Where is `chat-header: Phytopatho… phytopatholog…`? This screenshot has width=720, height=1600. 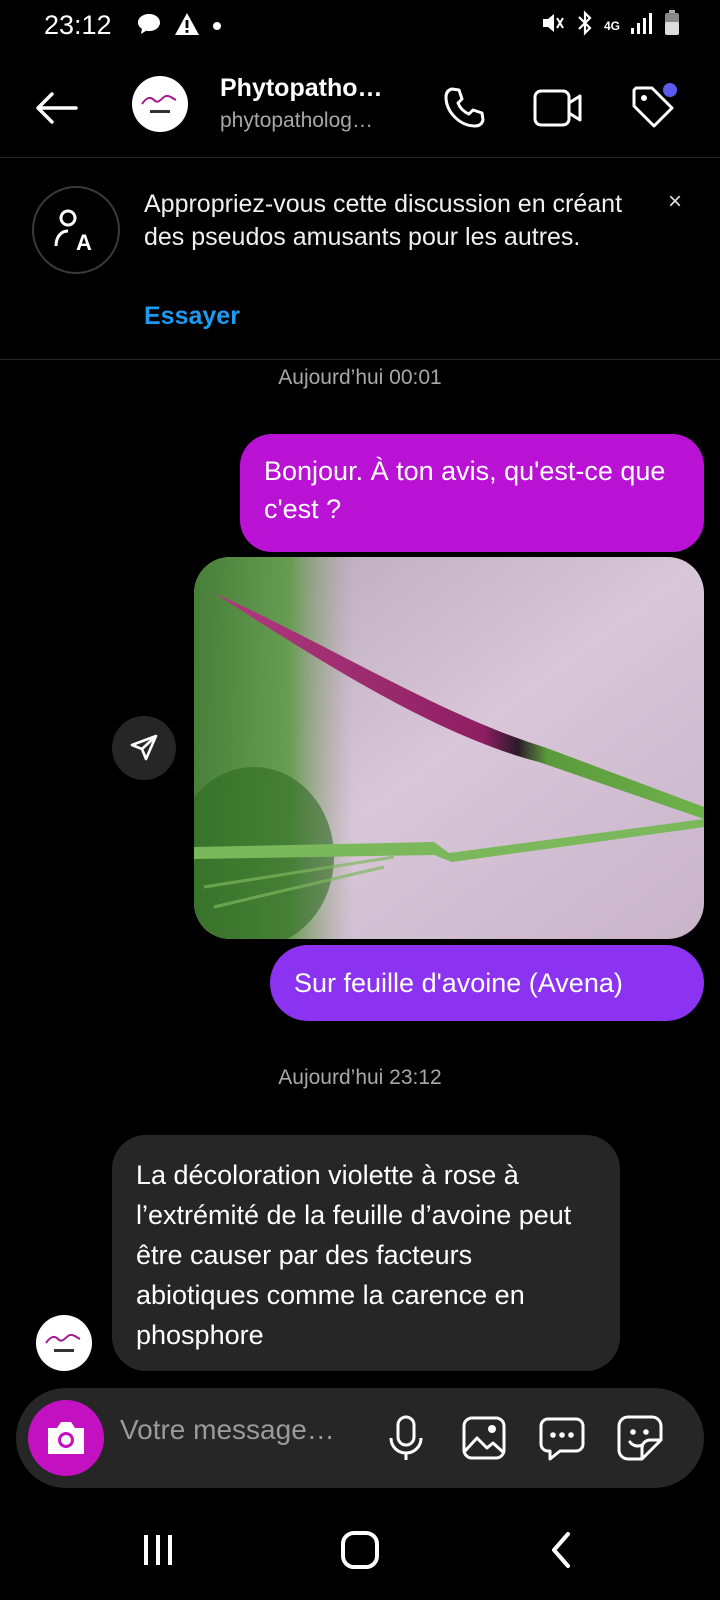 chat-header: Phytopatho… phytopatholog… is located at coordinates (360, 108).